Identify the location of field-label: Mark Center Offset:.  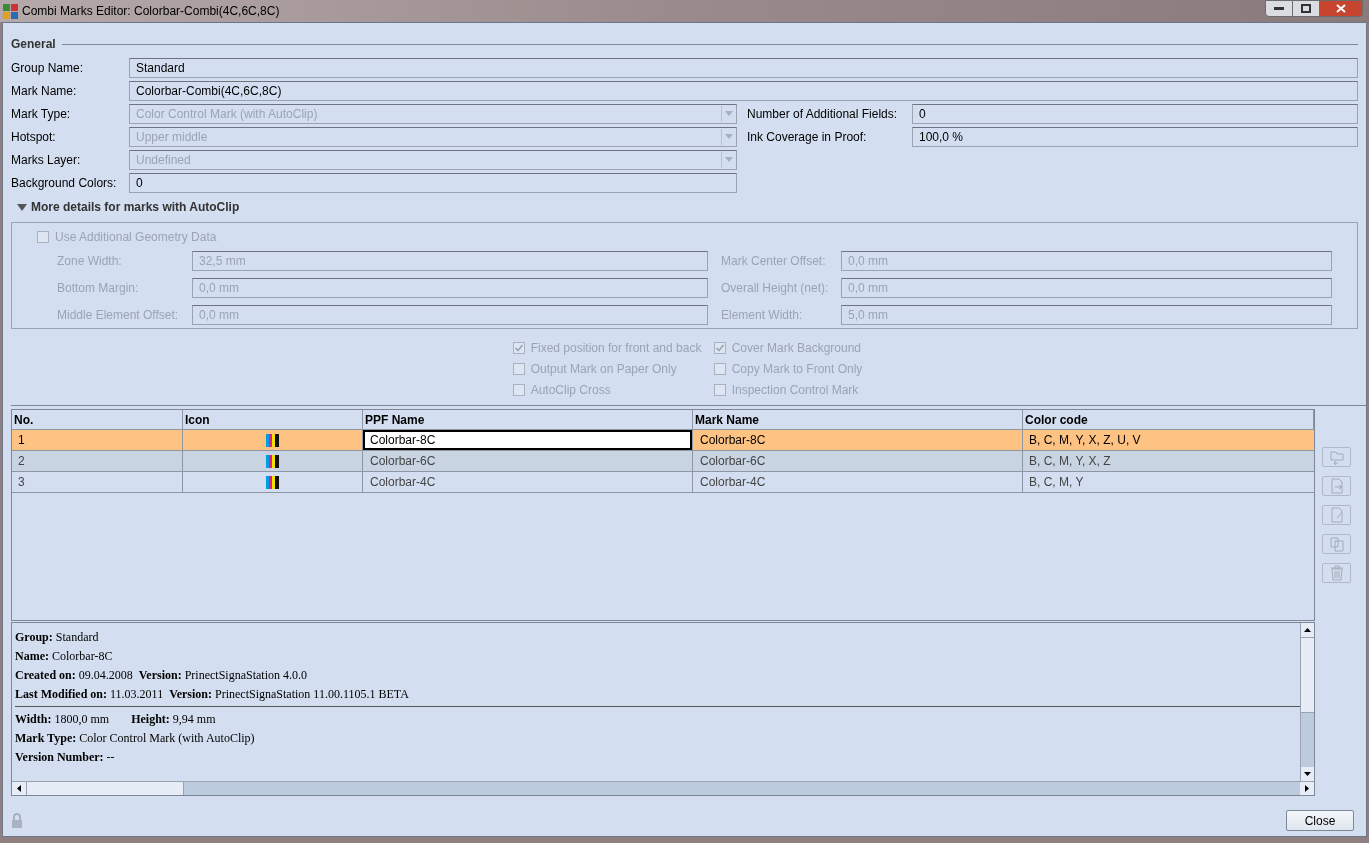
(774, 261).